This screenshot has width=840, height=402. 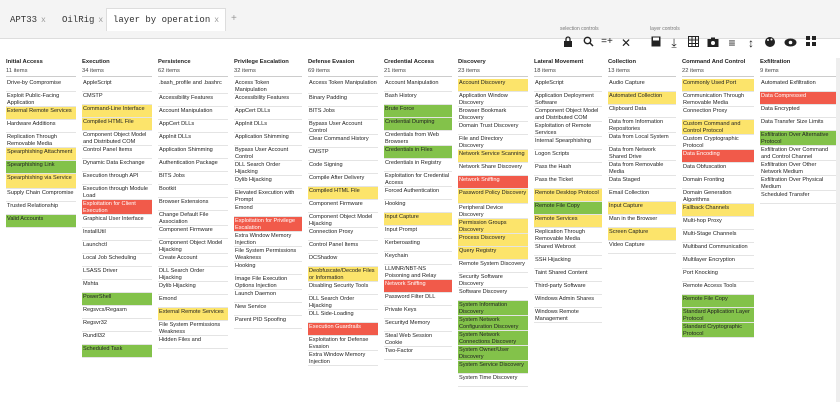 What do you see at coordinates (193, 314) in the screenshot?
I see `technique-cell: External Remote Services` at bounding box center [193, 314].